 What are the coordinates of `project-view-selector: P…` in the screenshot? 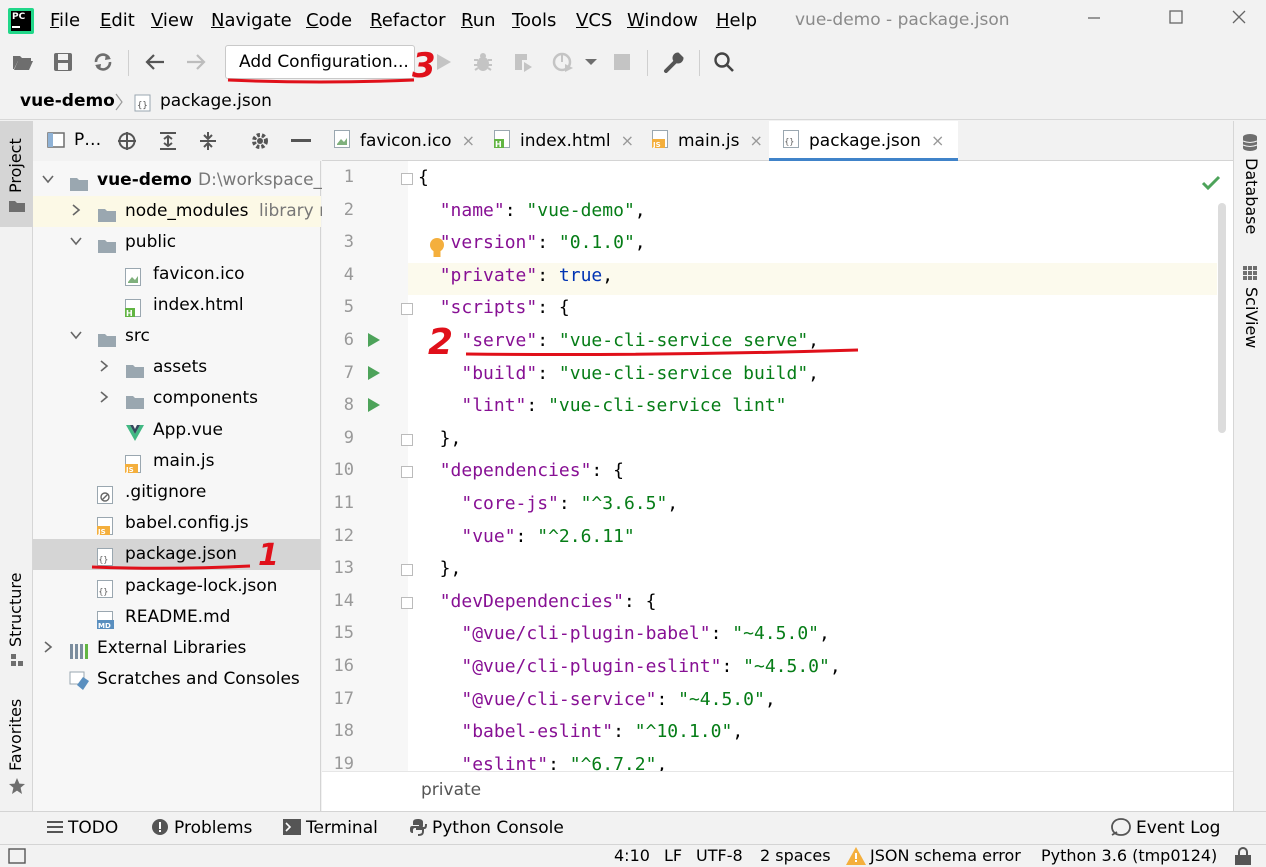 It's located at (87, 140).